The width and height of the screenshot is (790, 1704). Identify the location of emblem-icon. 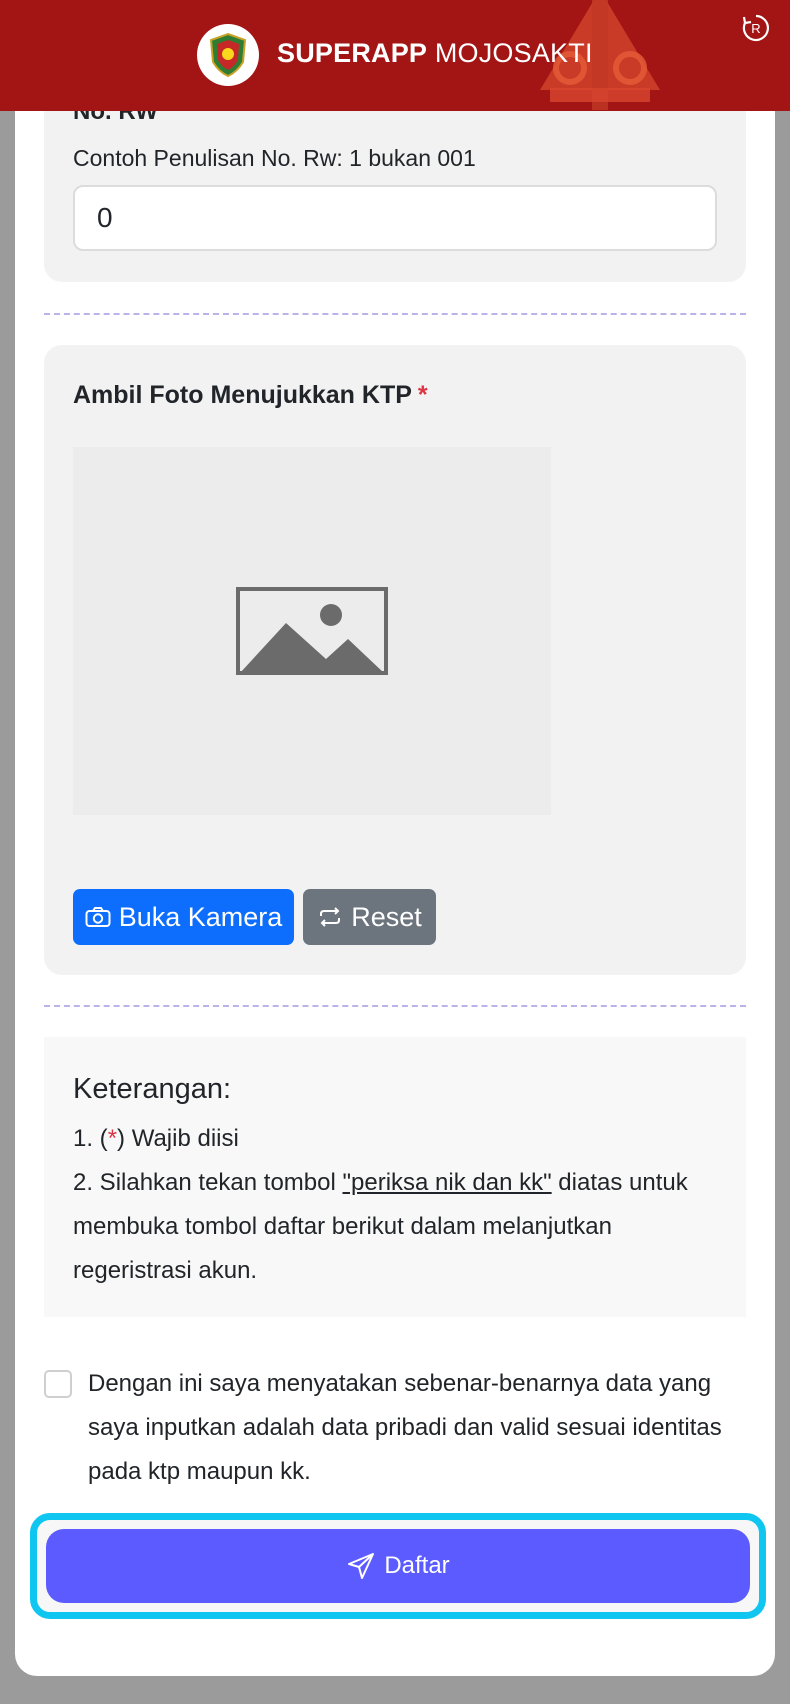
(228, 55).